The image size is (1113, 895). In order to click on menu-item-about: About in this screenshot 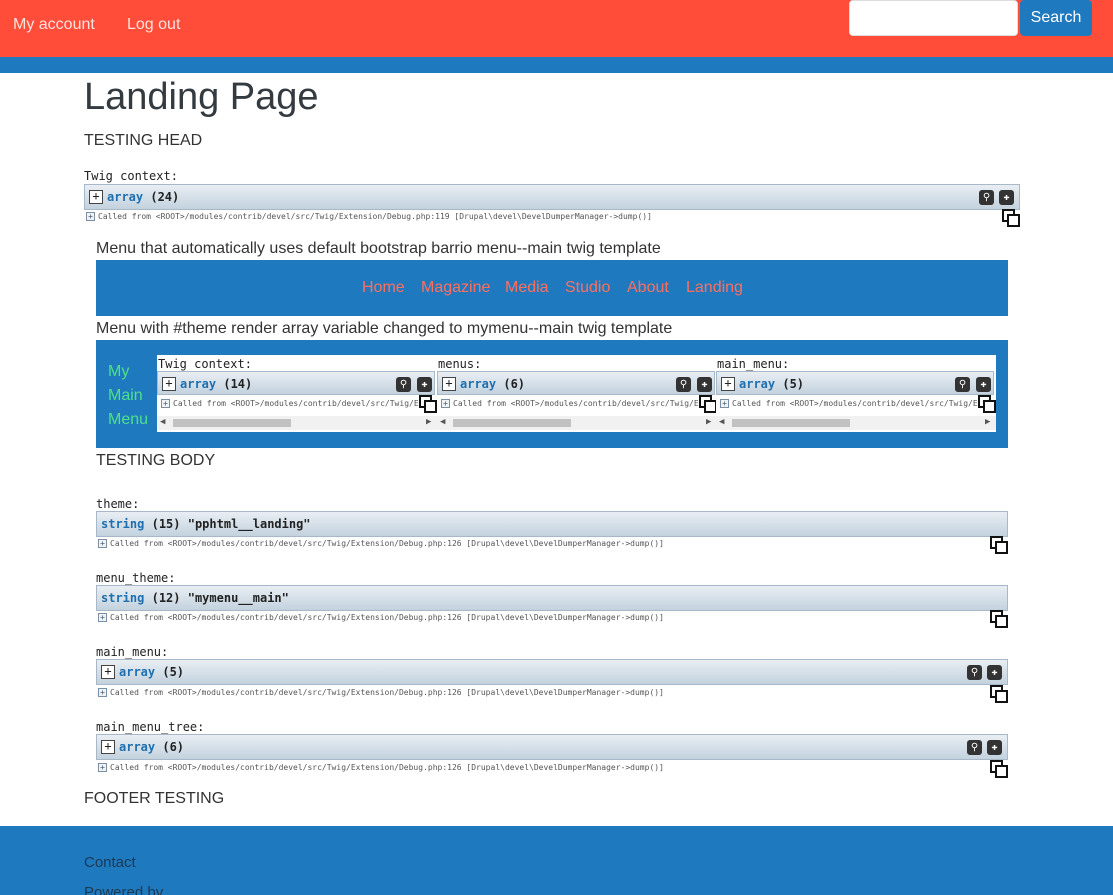, I will do `click(648, 288)`.